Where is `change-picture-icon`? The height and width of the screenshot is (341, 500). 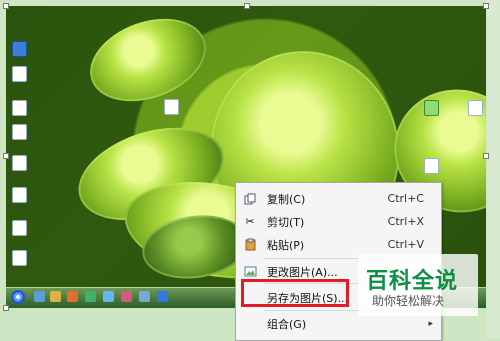
change-picture-icon is located at coordinates (250, 272).